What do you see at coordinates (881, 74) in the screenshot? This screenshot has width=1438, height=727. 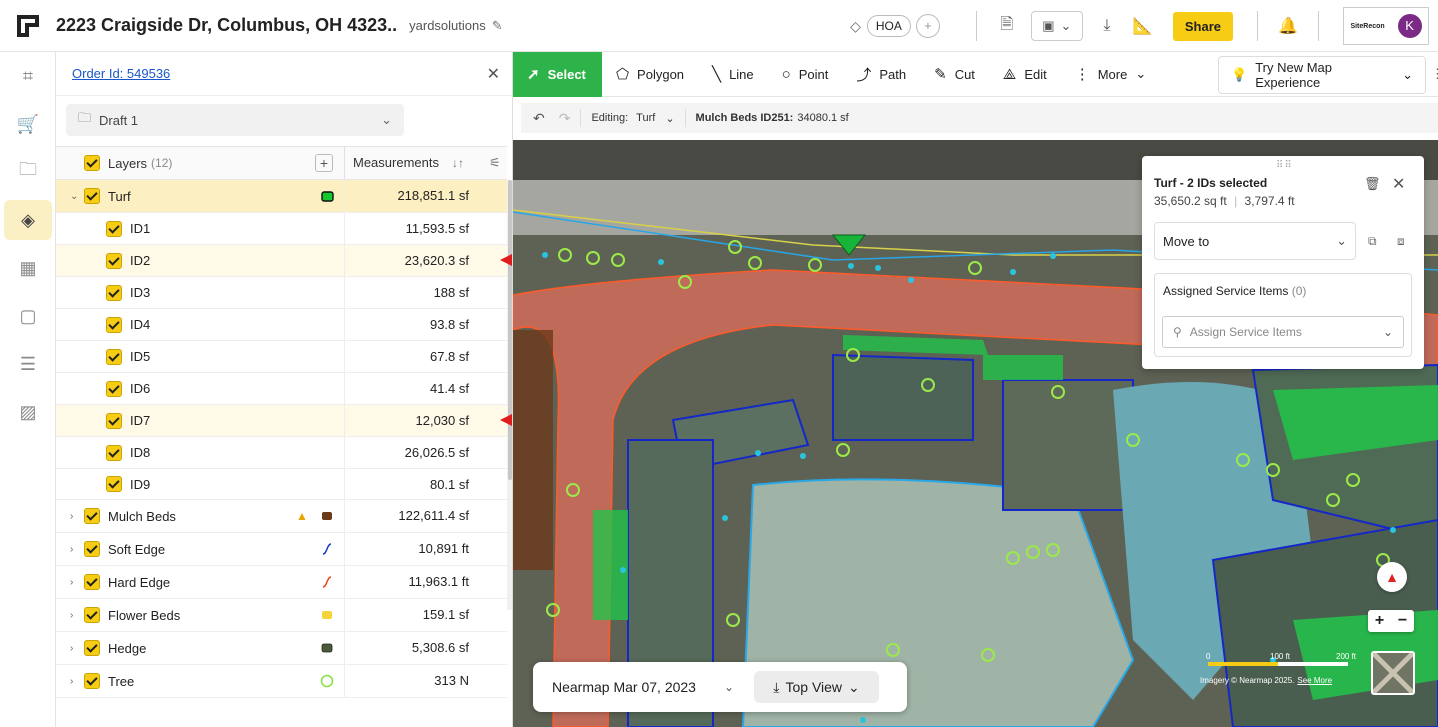 I see `tool-path: ⤴ Path` at bounding box center [881, 74].